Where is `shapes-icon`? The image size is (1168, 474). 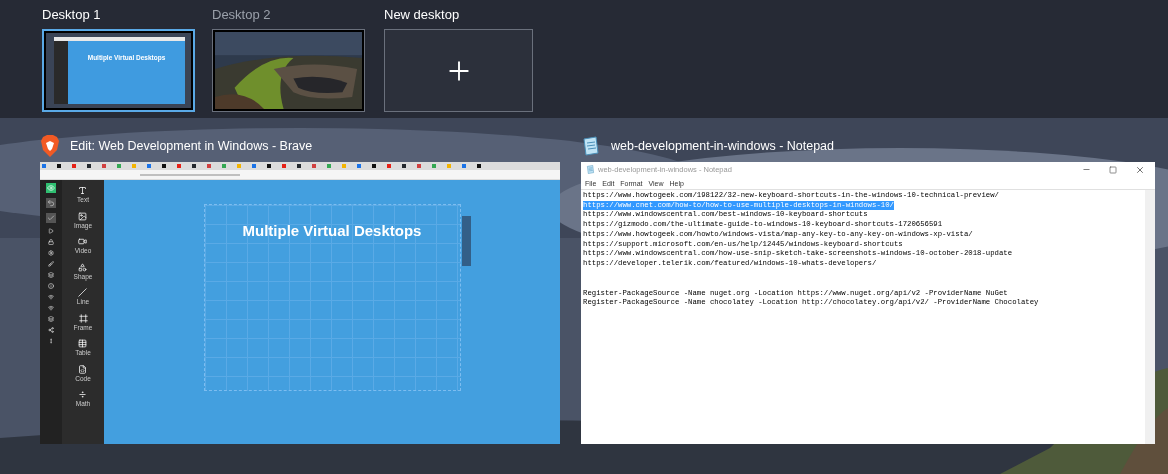 shapes-icon is located at coordinates (83, 267).